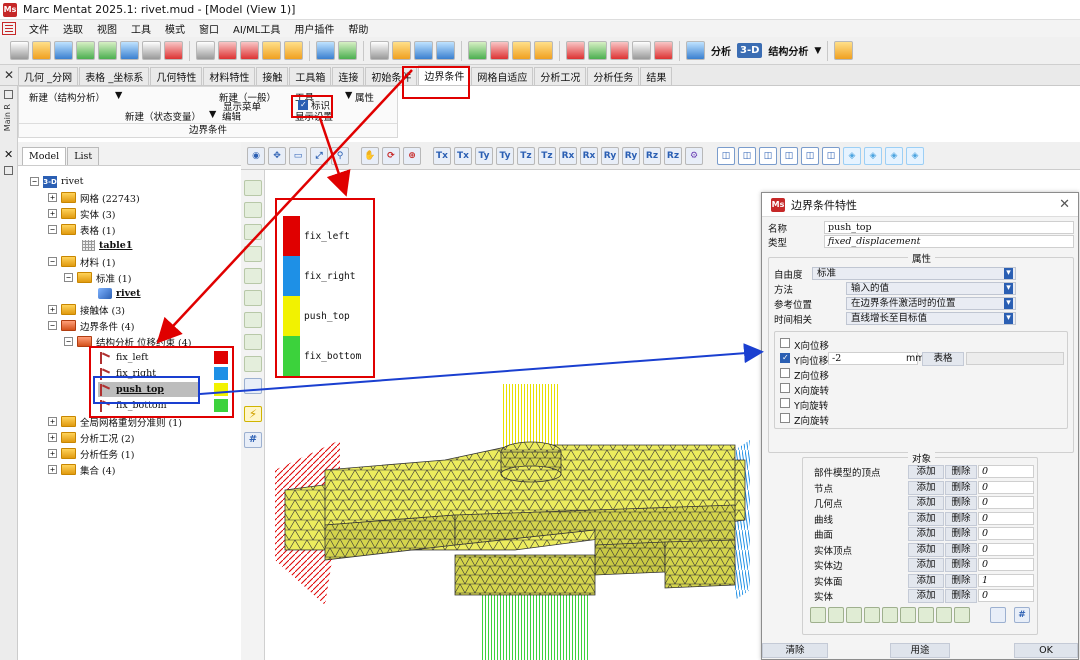  I want to click on menu-help: 帮助, so click(358, 28).